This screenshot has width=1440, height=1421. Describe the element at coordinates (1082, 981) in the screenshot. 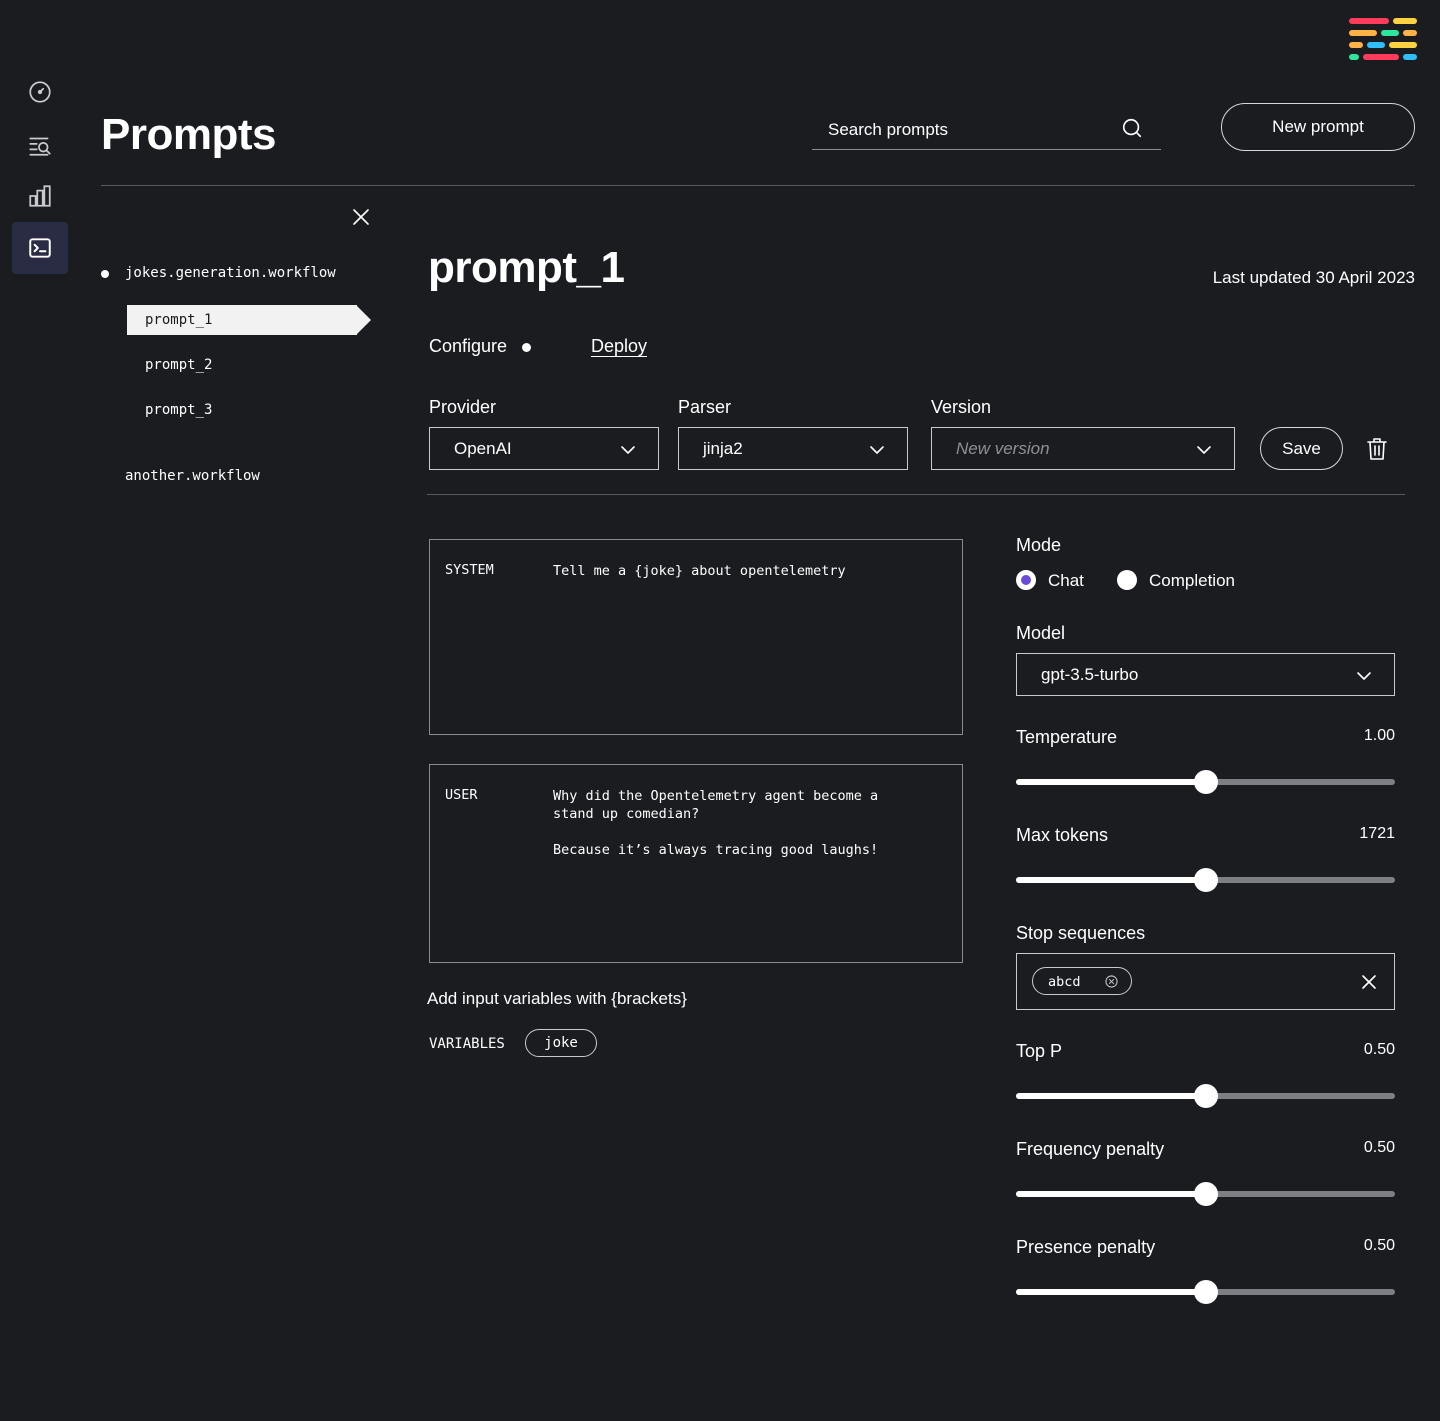

I see `stop-sequence-chip: abcd` at that location.